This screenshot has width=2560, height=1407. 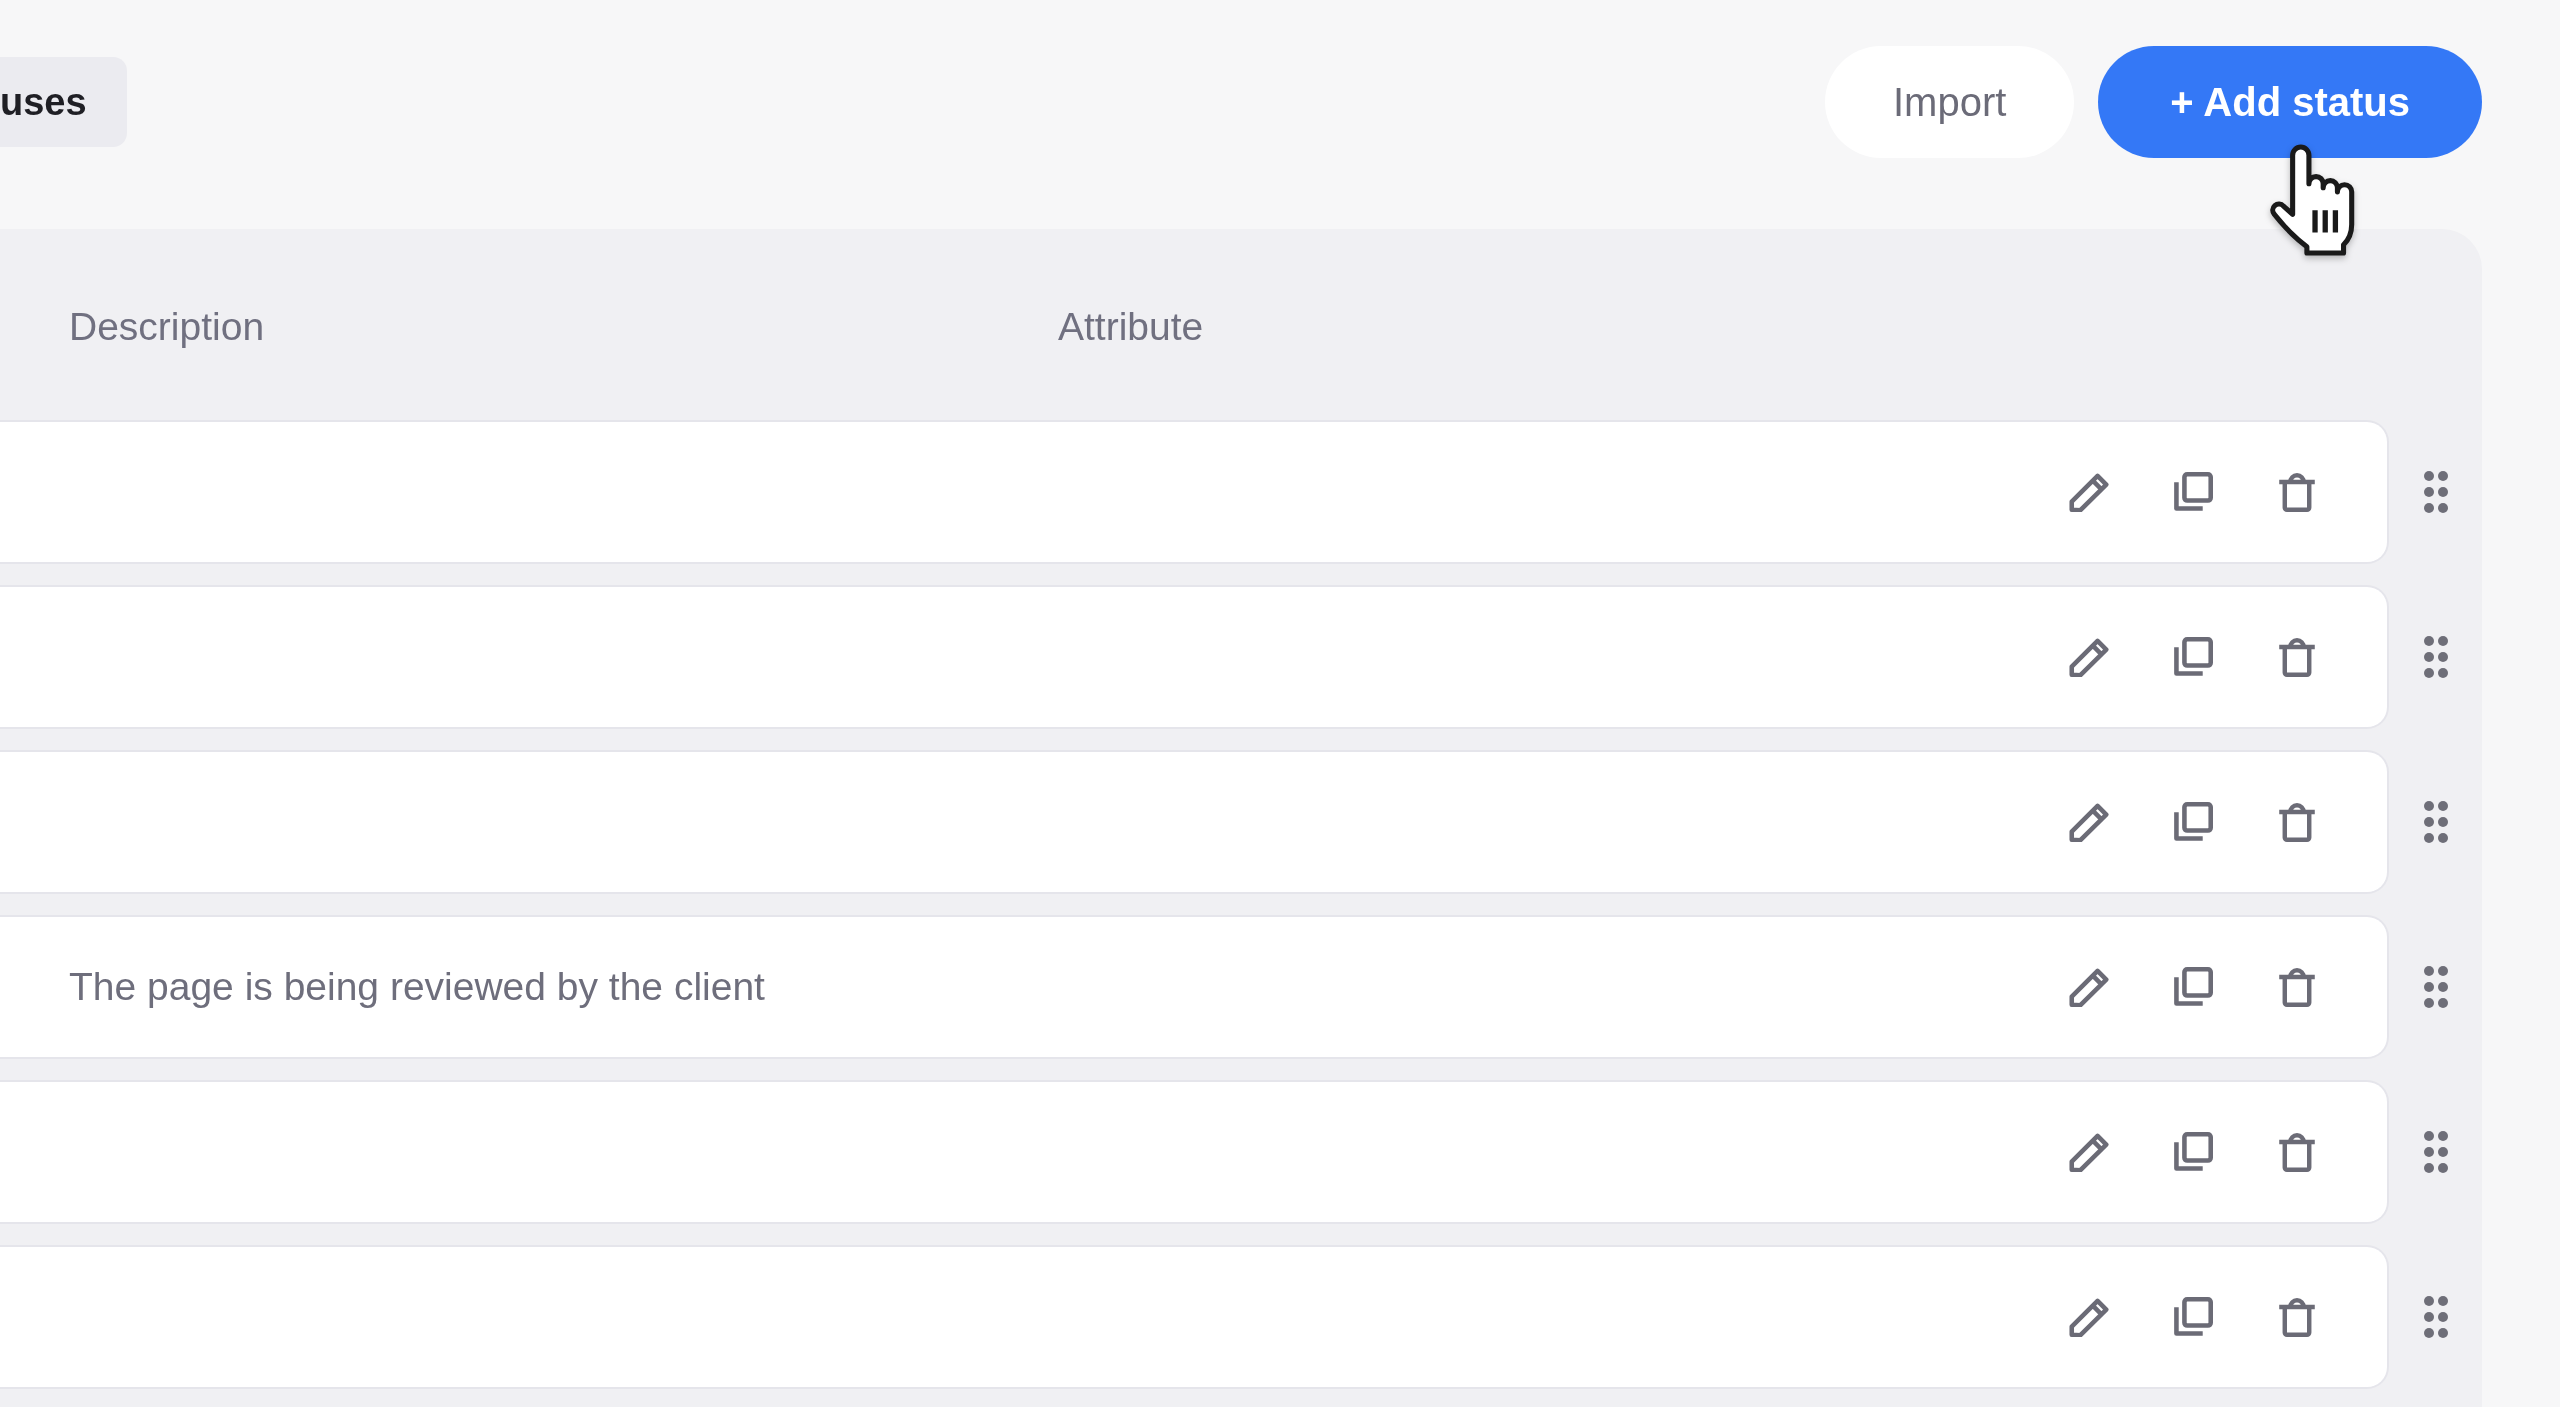 What do you see at coordinates (167, 326) in the screenshot?
I see `column-header: Description` at bounding box center [167, 326].